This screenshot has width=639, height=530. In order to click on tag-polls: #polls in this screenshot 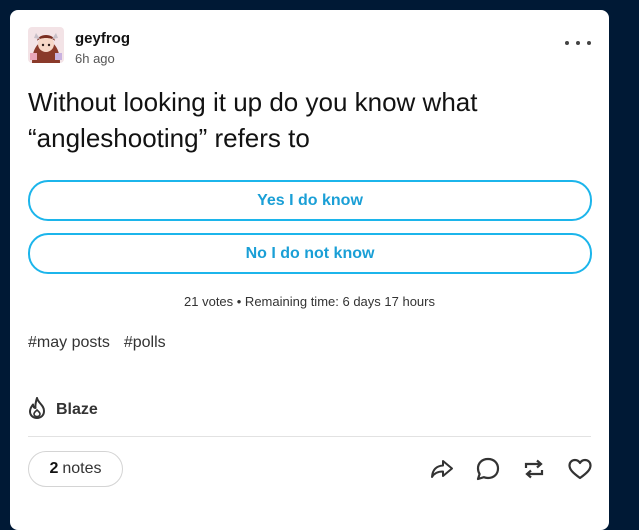, I will do `click(145, 342)`.